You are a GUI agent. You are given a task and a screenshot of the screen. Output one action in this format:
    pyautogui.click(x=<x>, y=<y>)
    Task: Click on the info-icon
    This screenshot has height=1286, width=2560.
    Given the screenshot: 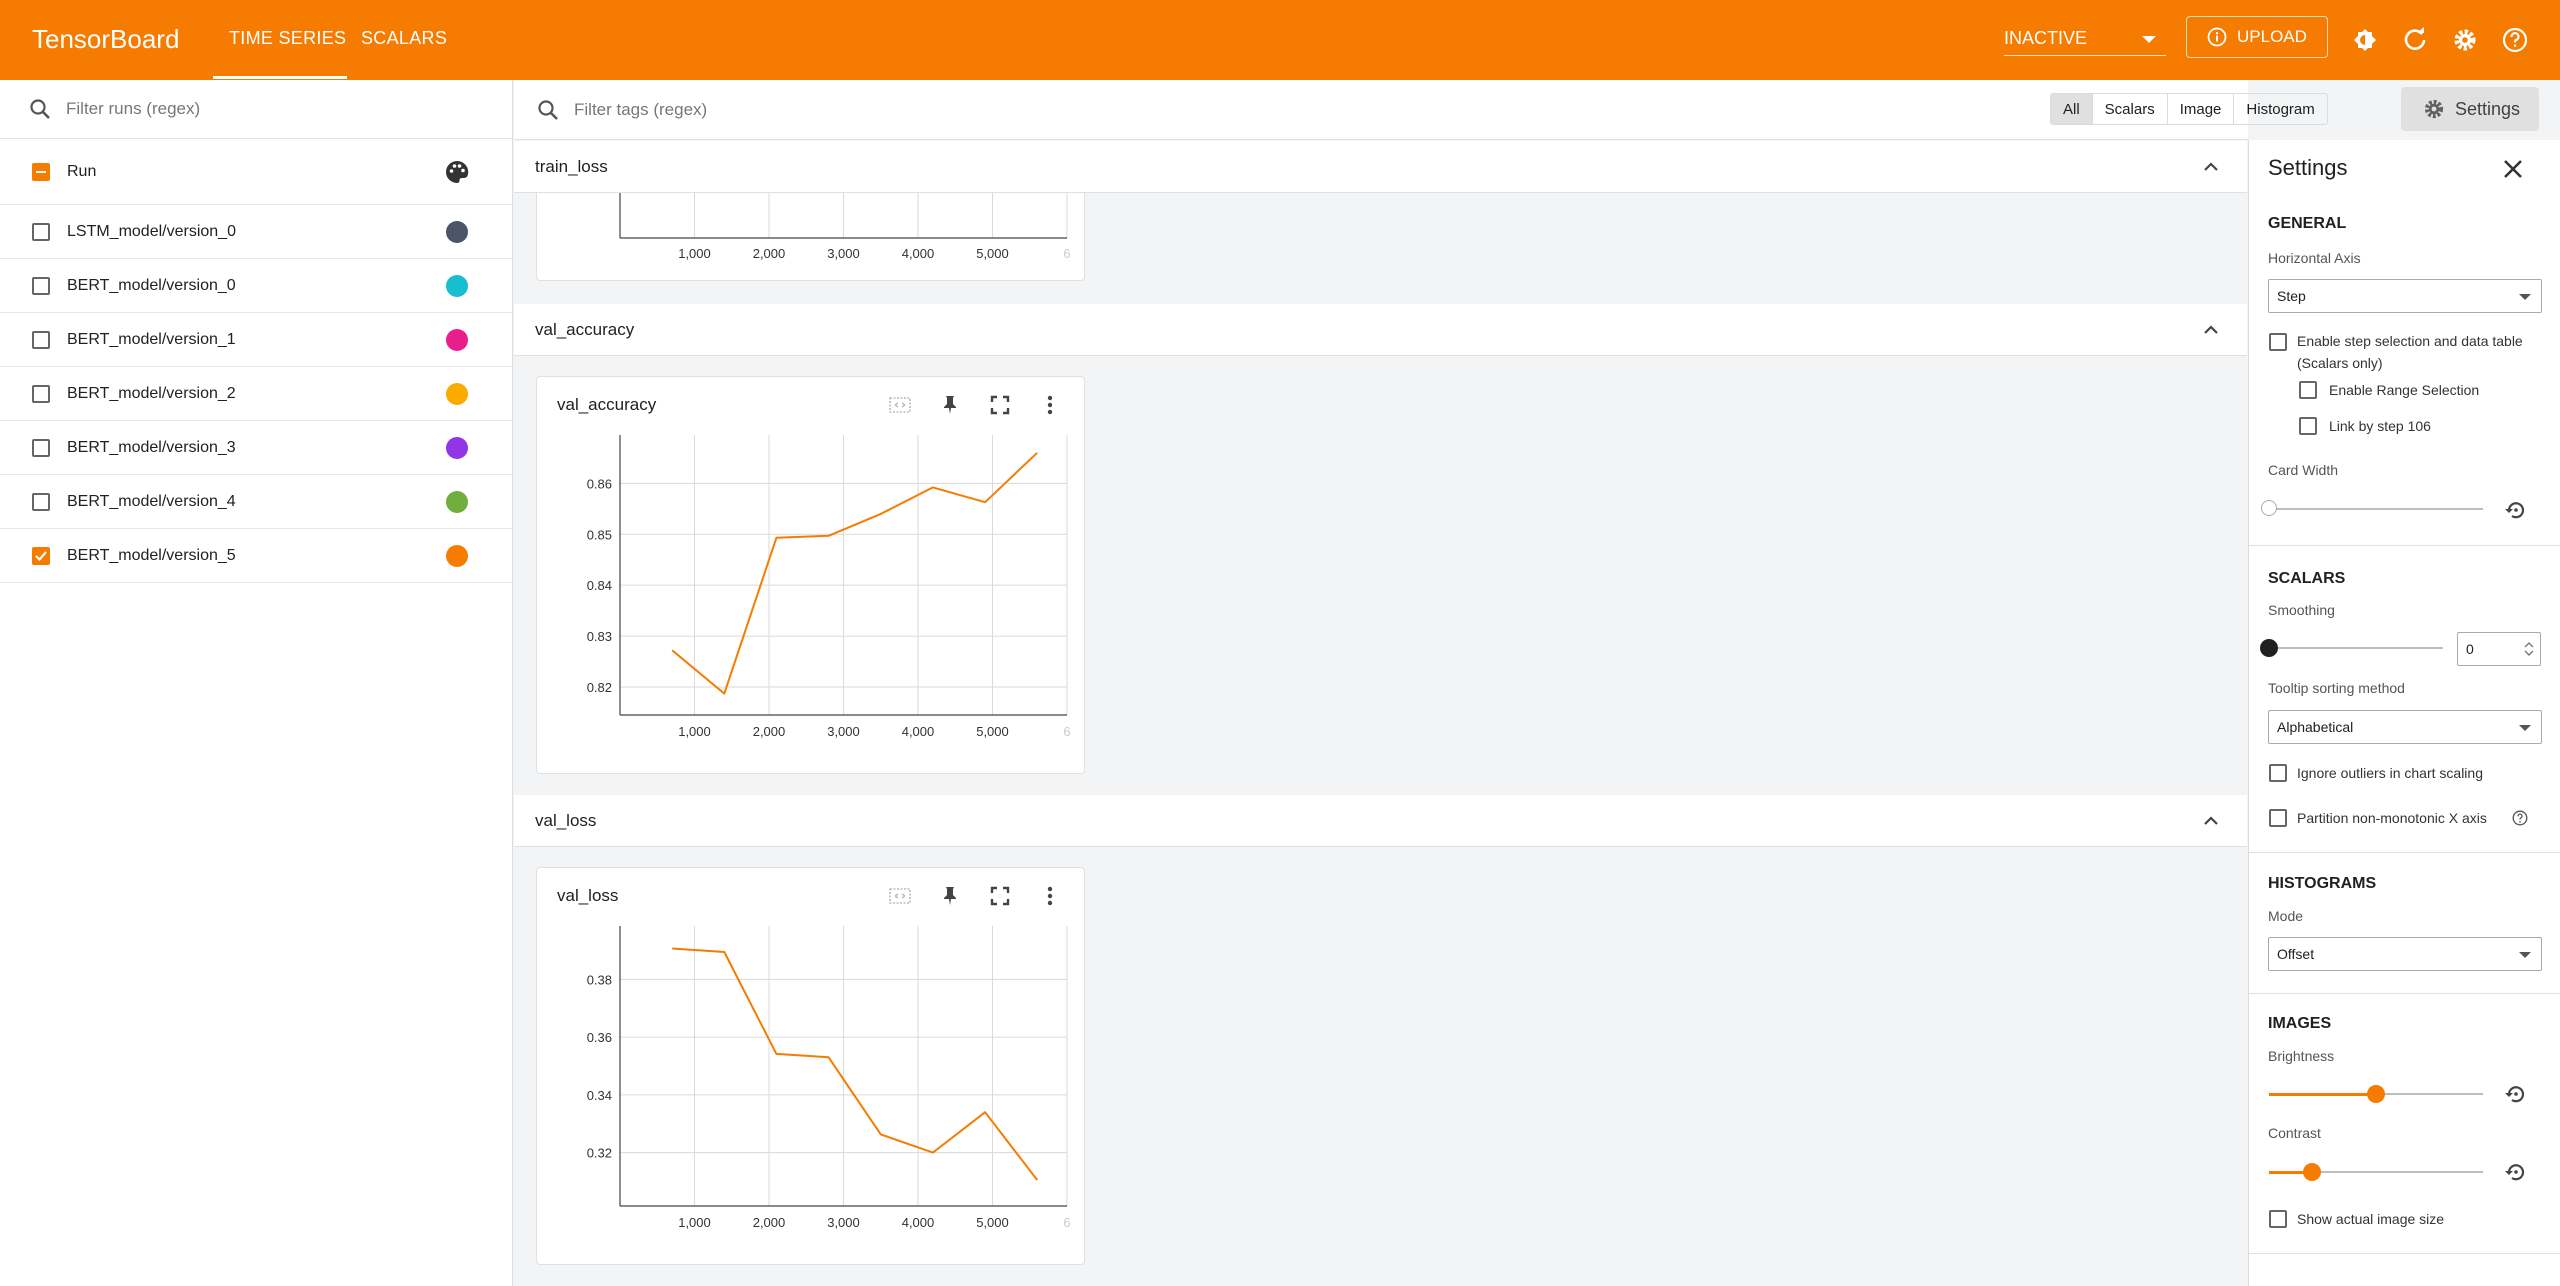 What is the action you would take?
    pyautogui.click(x=2217, y=37)
    